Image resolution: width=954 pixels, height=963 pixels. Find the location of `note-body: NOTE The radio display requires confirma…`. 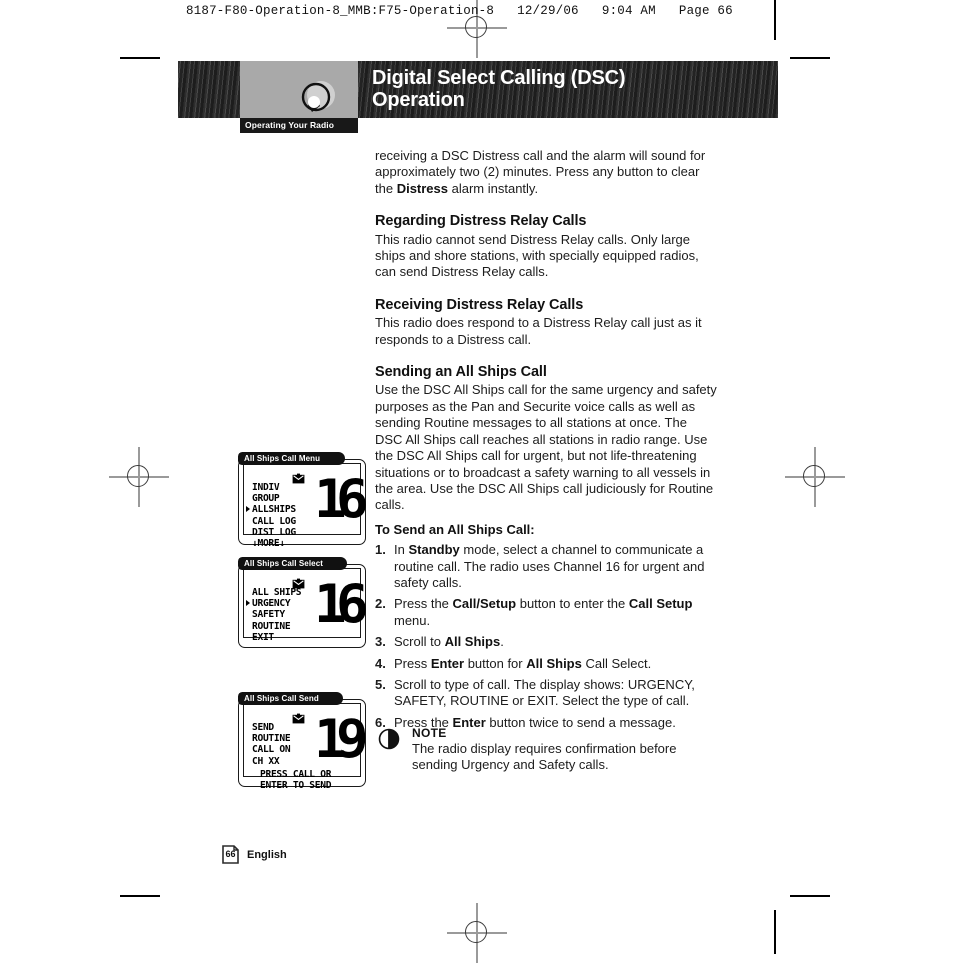

note-body: NOTE The radio display requires confirma… is located at coordinates (564, 750).